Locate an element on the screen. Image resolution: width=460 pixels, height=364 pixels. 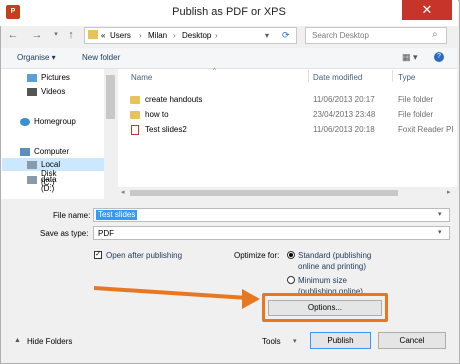
breadcrumb-desktop: Desktop is located at coordinates (196, 35).